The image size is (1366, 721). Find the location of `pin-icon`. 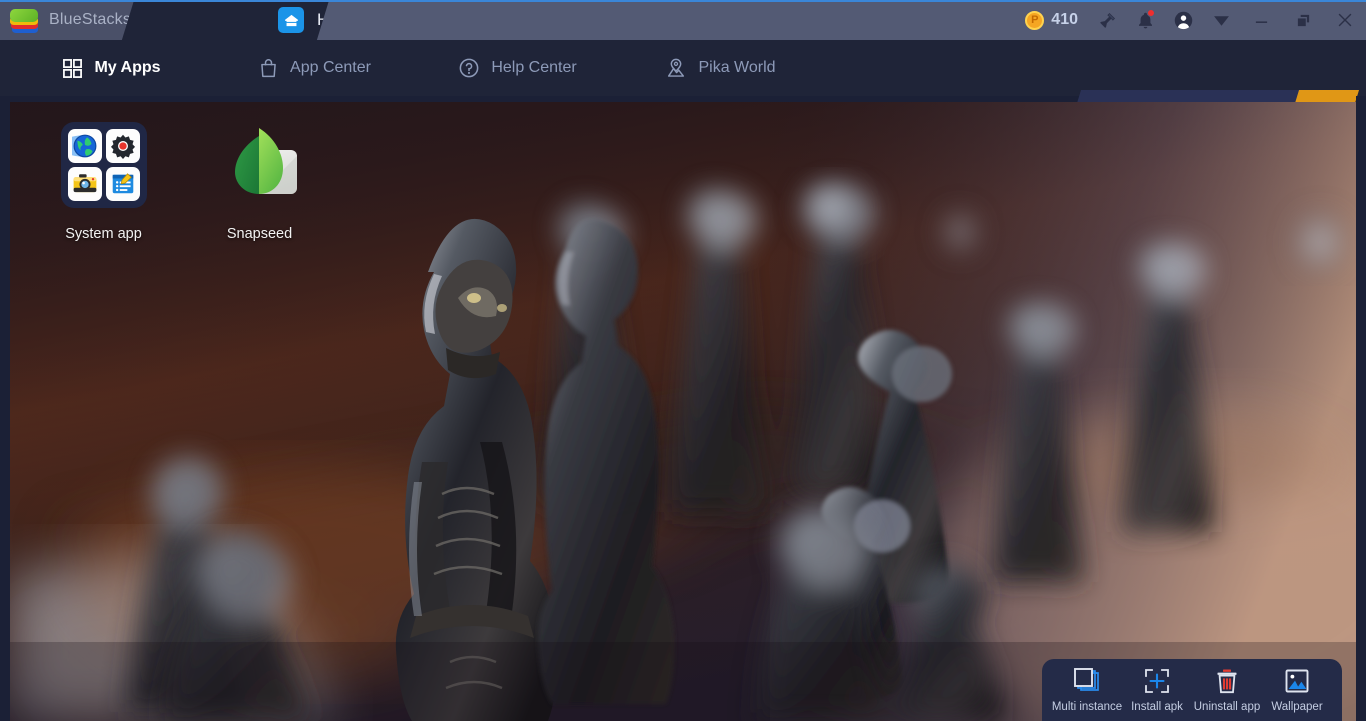

pin-icon is located at coordinates (1107, 20).